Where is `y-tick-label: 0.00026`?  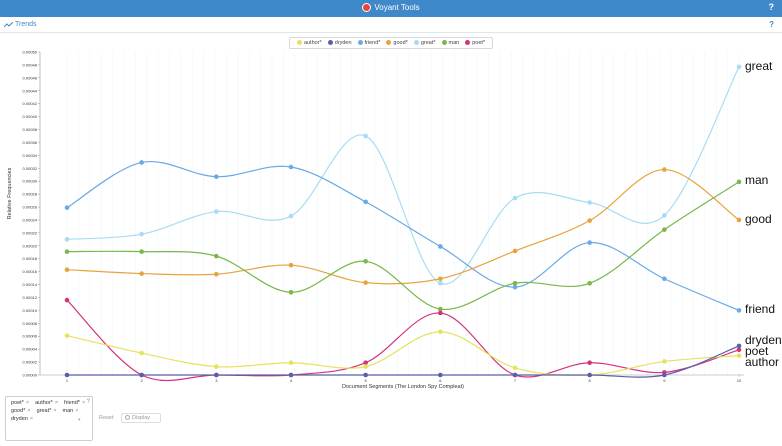 y-tick-label: 0.00026 is located at coordinates (30, 207).